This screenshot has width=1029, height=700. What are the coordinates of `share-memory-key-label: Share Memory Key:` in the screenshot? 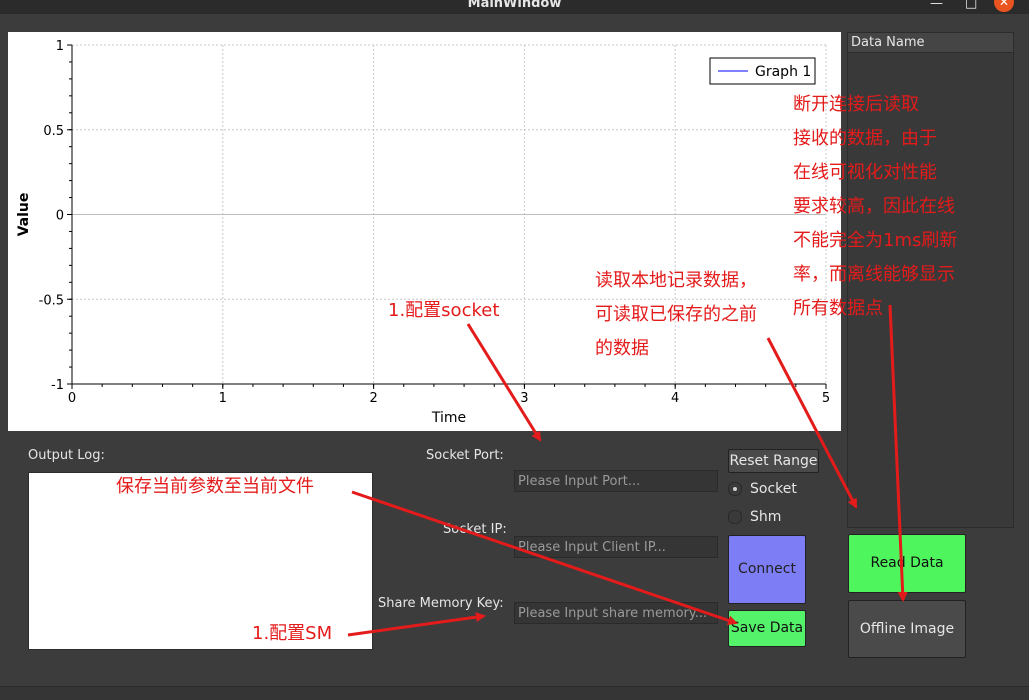 It's located at (441, 603).